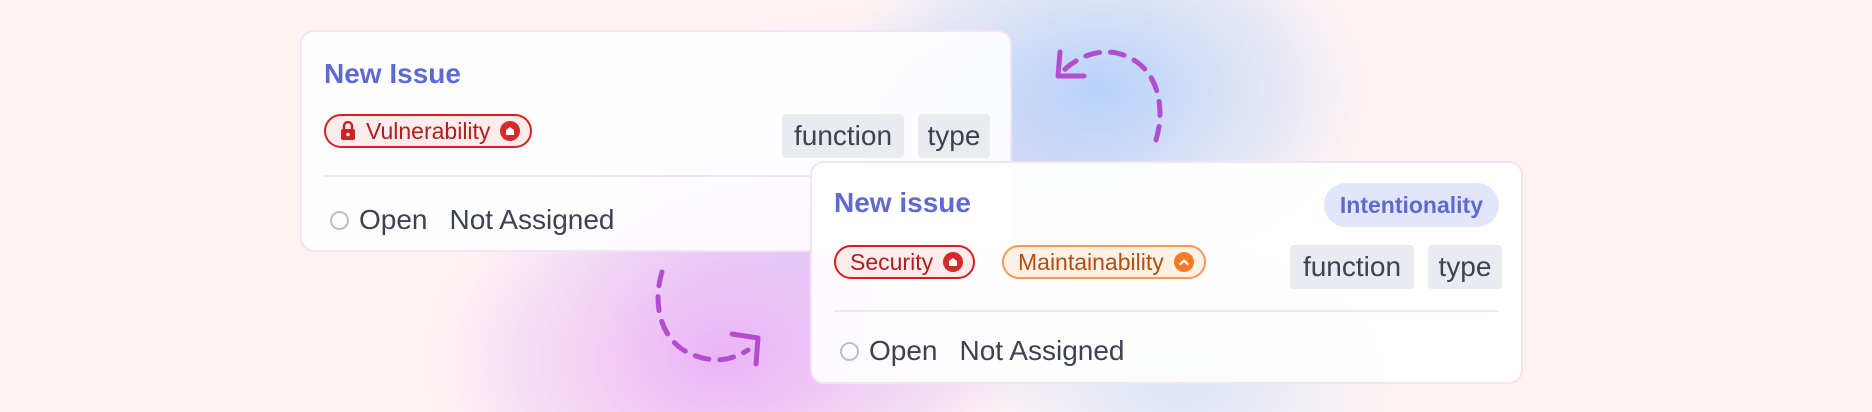 The height and width of the screenshot is (412, 1872). Describe the element at coordinates (392, 74) in the screenshot. I see `issue-title: New Issue` at that location.